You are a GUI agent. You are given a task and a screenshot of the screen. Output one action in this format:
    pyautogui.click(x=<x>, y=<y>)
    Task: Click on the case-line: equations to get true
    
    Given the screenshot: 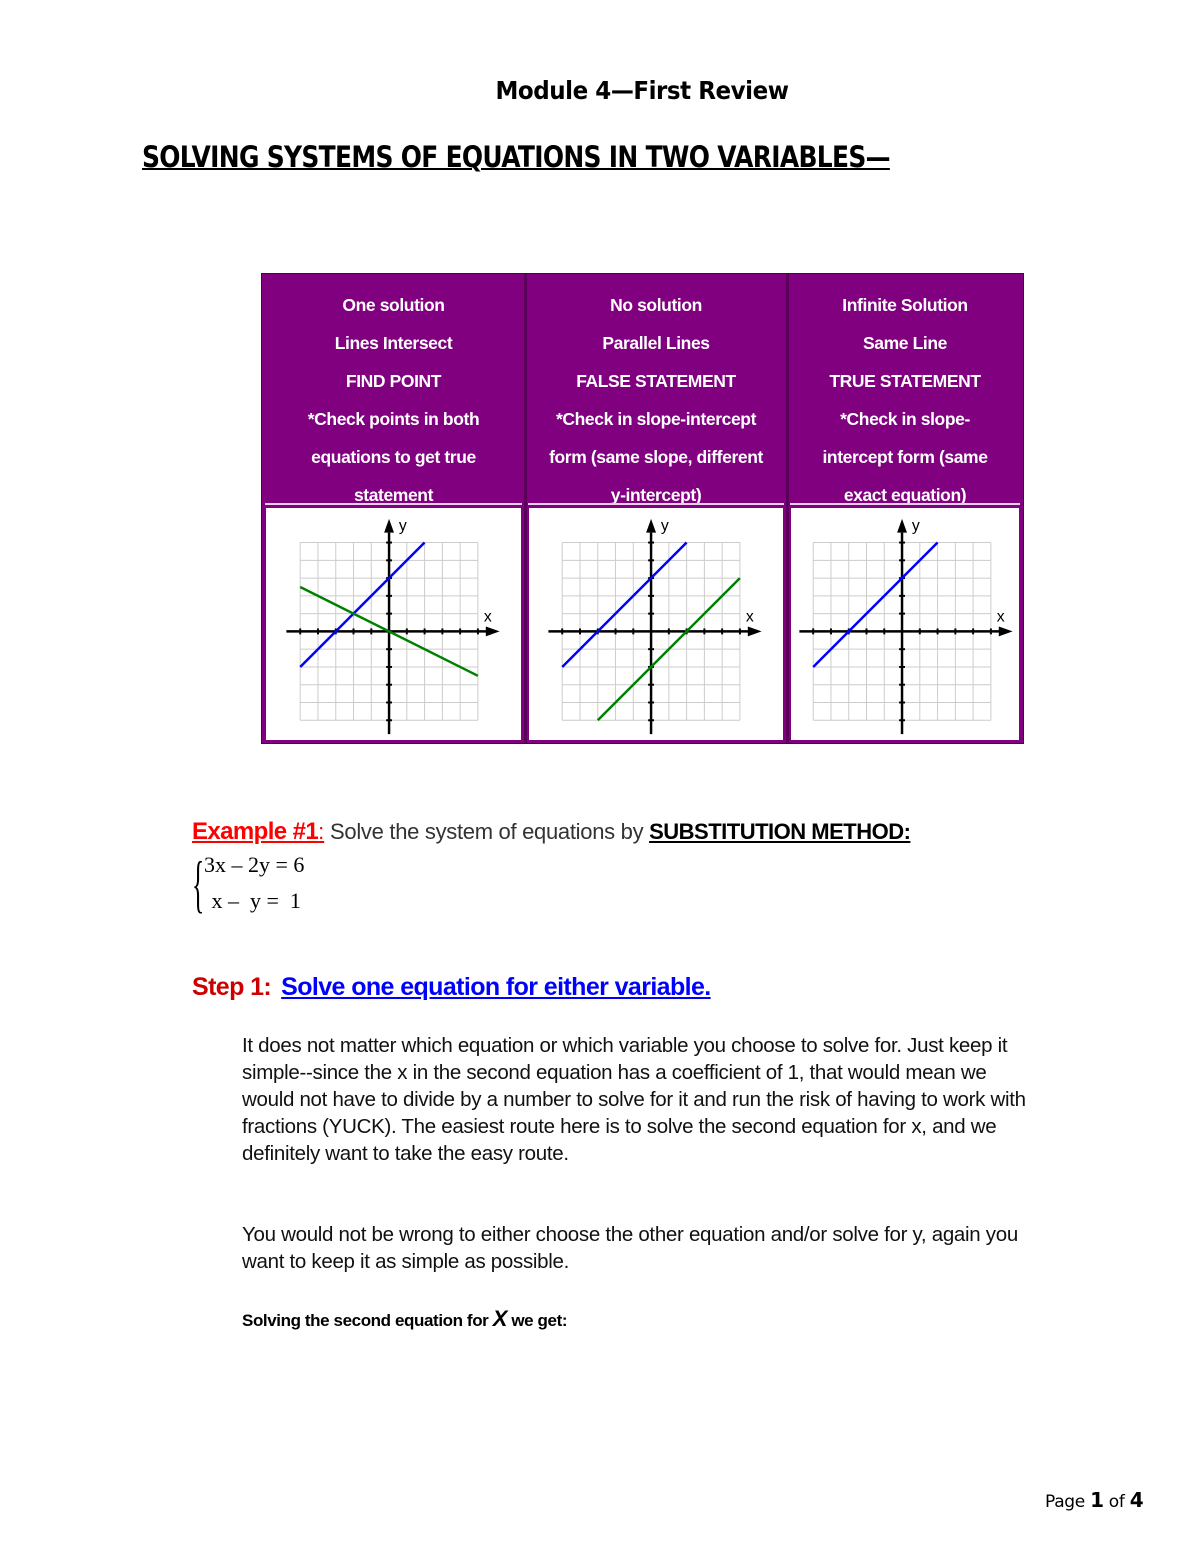 What is the action you would take?
    pyautogui.click(x=393, y=457)
    